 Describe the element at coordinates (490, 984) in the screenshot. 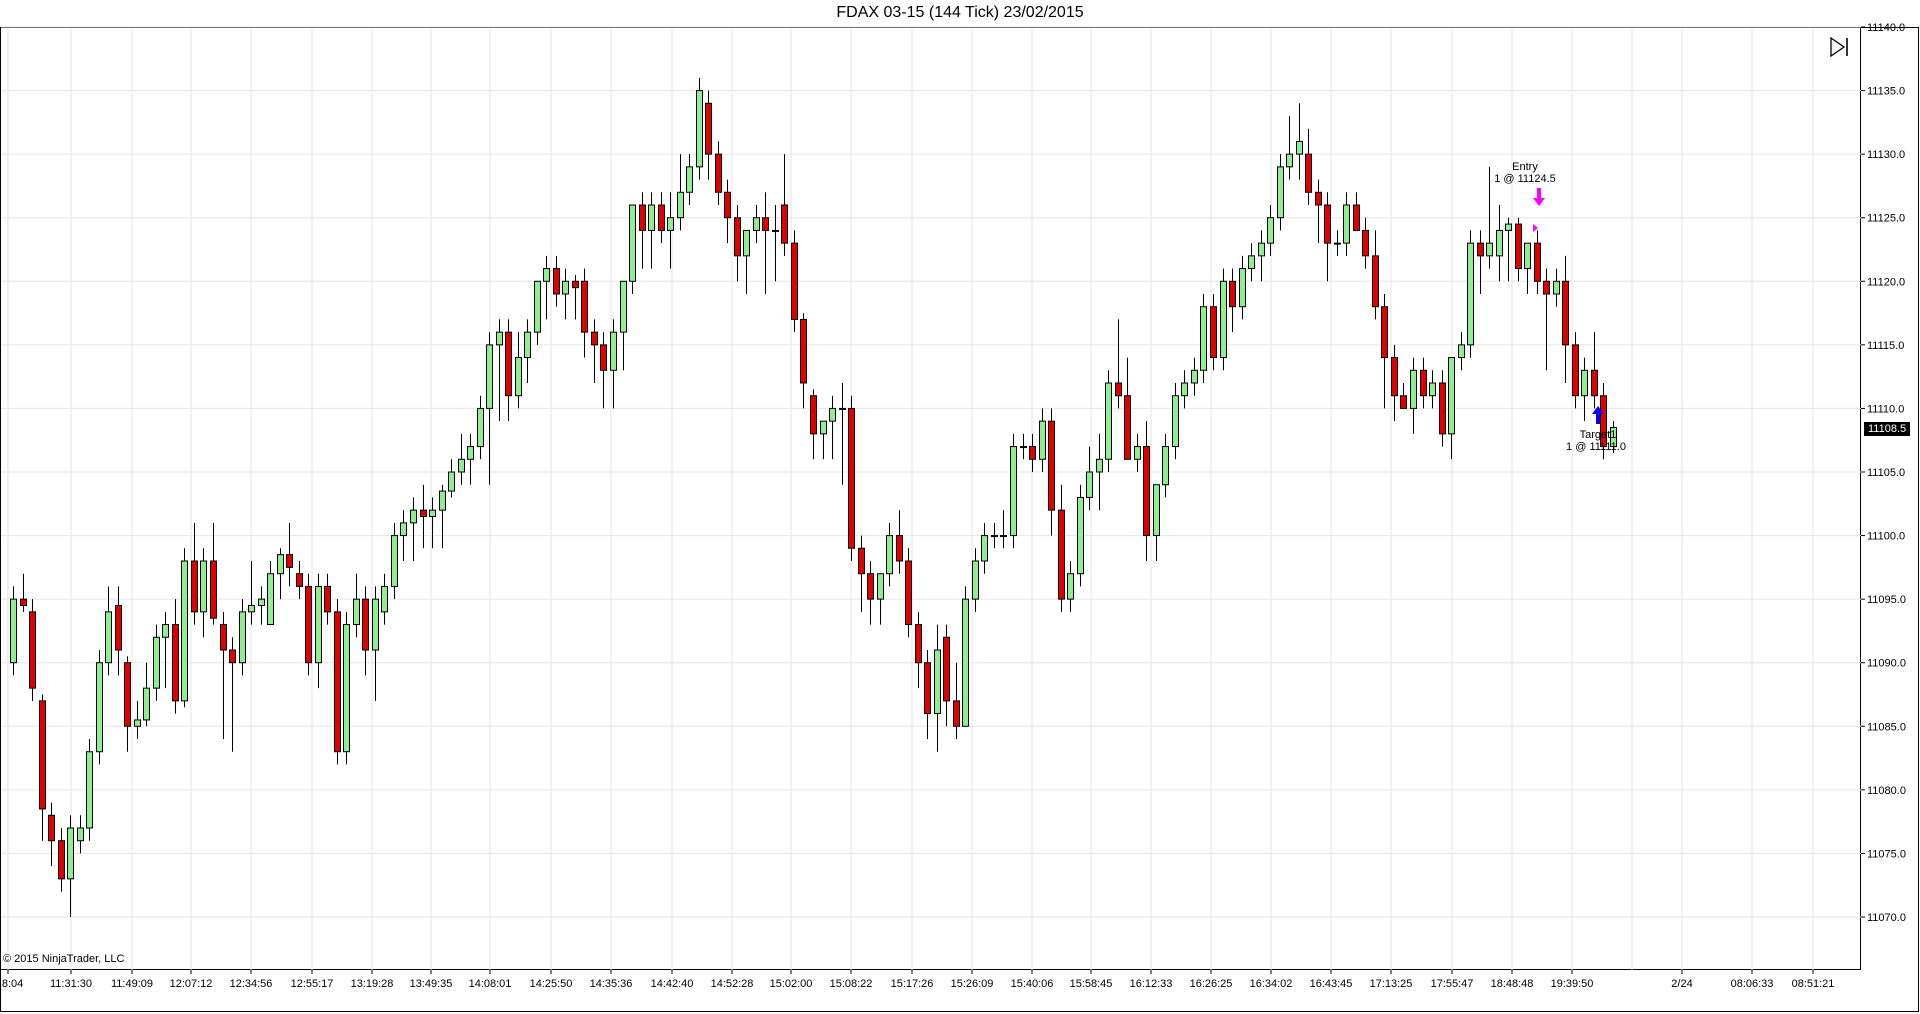

I see `x-tick-label: 14:08:01` at that location.